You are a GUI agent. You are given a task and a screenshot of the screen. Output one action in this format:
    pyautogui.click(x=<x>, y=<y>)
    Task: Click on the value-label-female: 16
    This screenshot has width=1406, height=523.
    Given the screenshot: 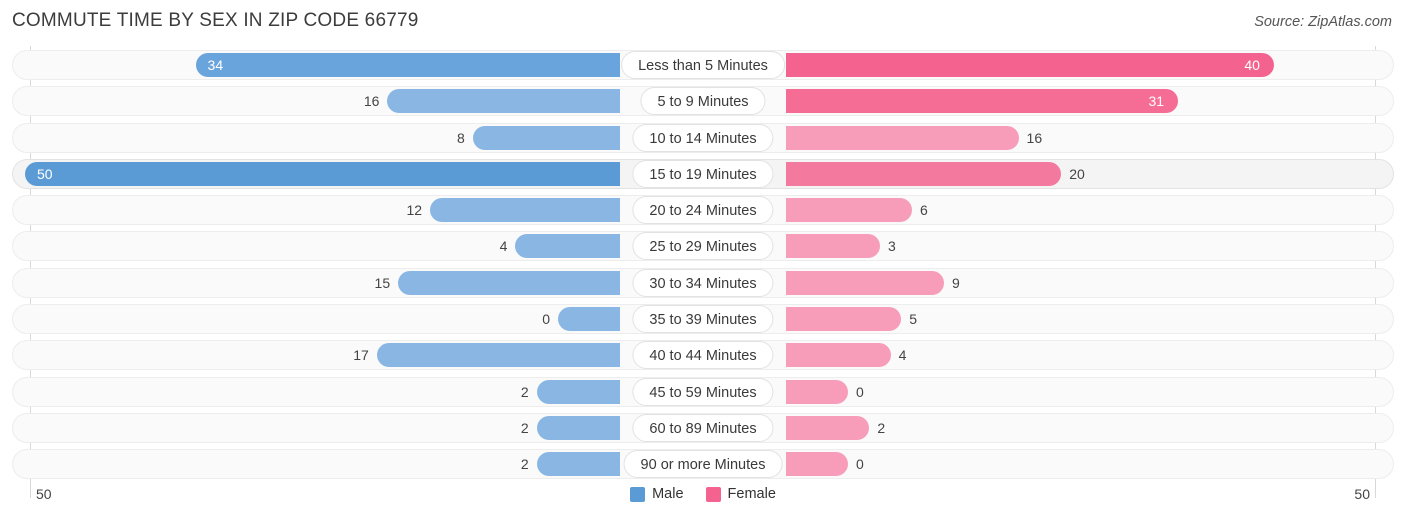 What is the action you would take?
    pyautogui.click(x=1034, y=137)
    